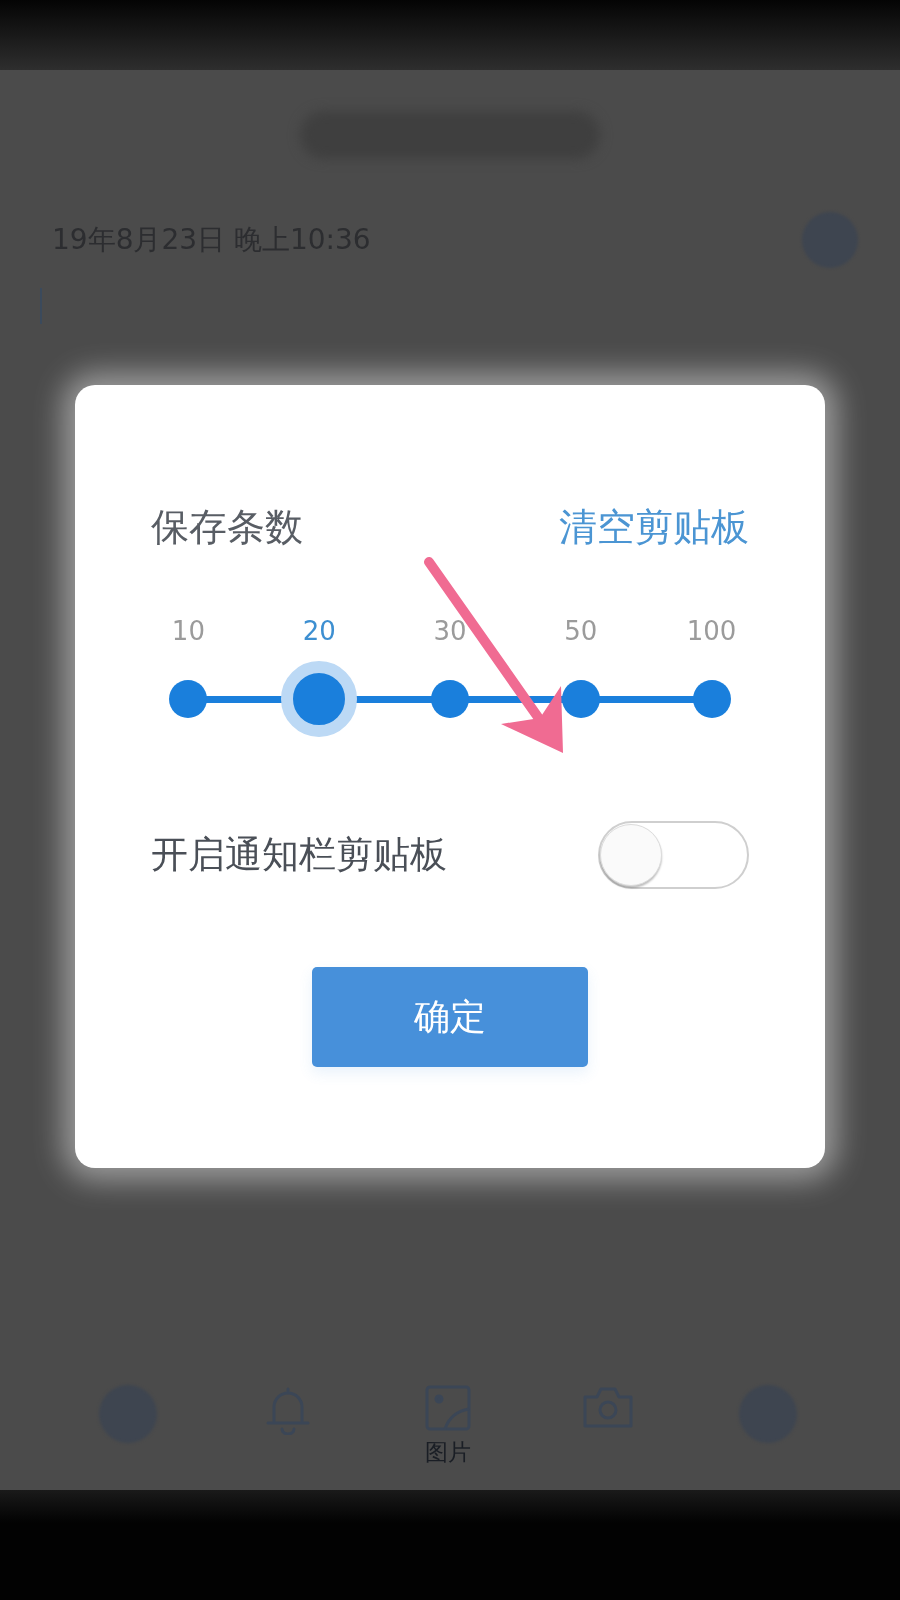 The height and width of the screenshot is (1600, 900). What do you see at coordinates (299, 855) in the screenshot?
I see `toggle-label: 开启通知栏剪贴板` at bounding box center [299, 855].